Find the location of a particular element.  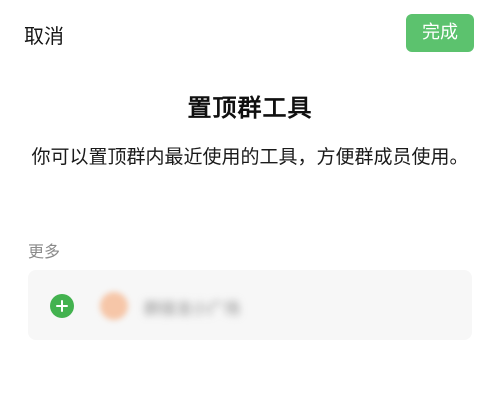

cancel-button: 取消 is located at coordinates (44, 34).